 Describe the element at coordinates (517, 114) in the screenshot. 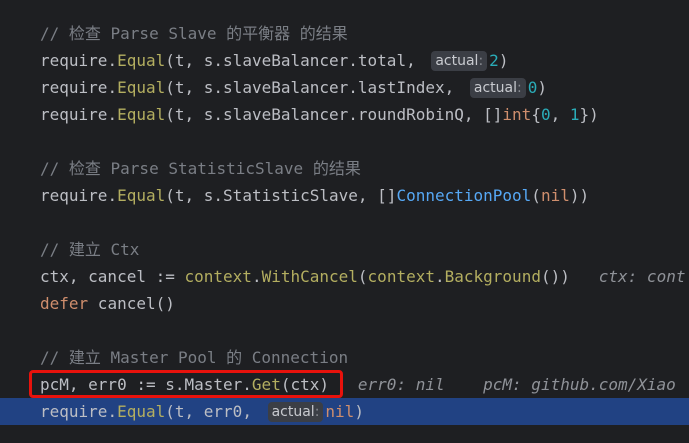

I see `type-keyword: int` at that location.